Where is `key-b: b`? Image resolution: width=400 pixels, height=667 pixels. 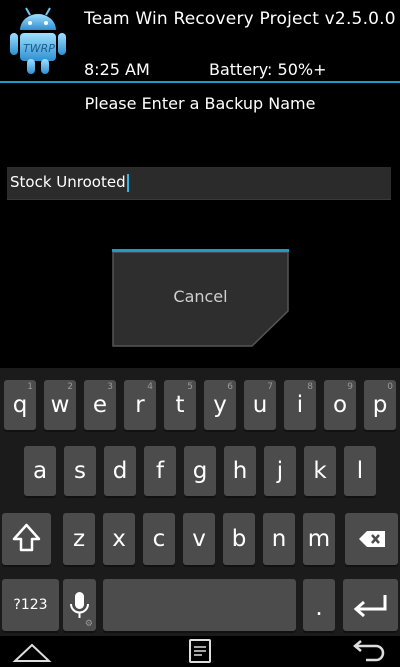 key-b: b is located at coordinates (239, 539).